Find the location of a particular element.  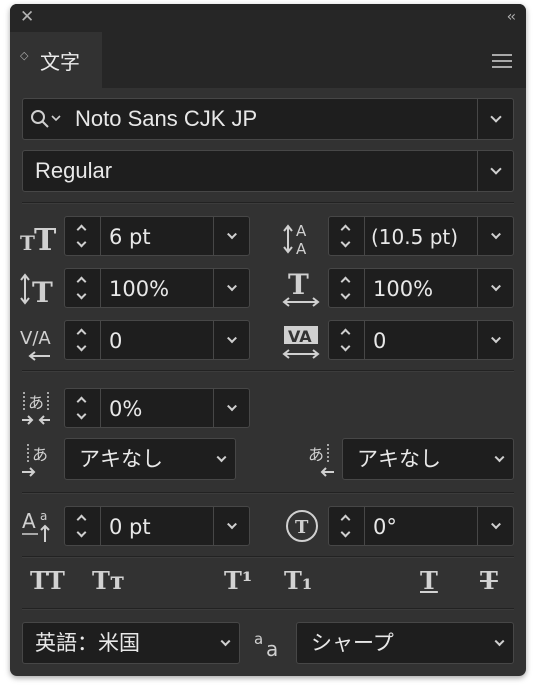

tsume-stepper is located at coordinates (83, 408).